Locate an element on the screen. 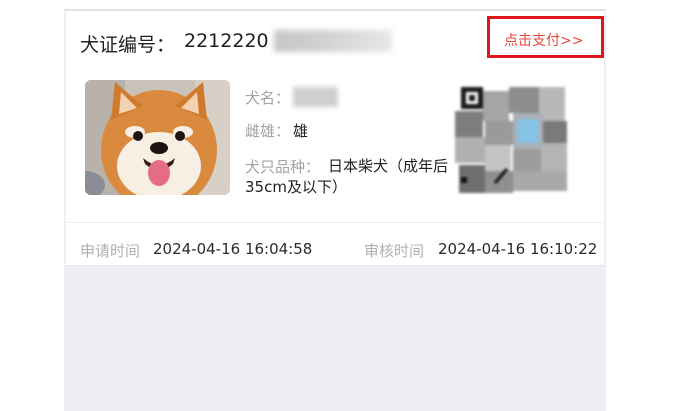  dog-photo is located at coordinates (157, 137).